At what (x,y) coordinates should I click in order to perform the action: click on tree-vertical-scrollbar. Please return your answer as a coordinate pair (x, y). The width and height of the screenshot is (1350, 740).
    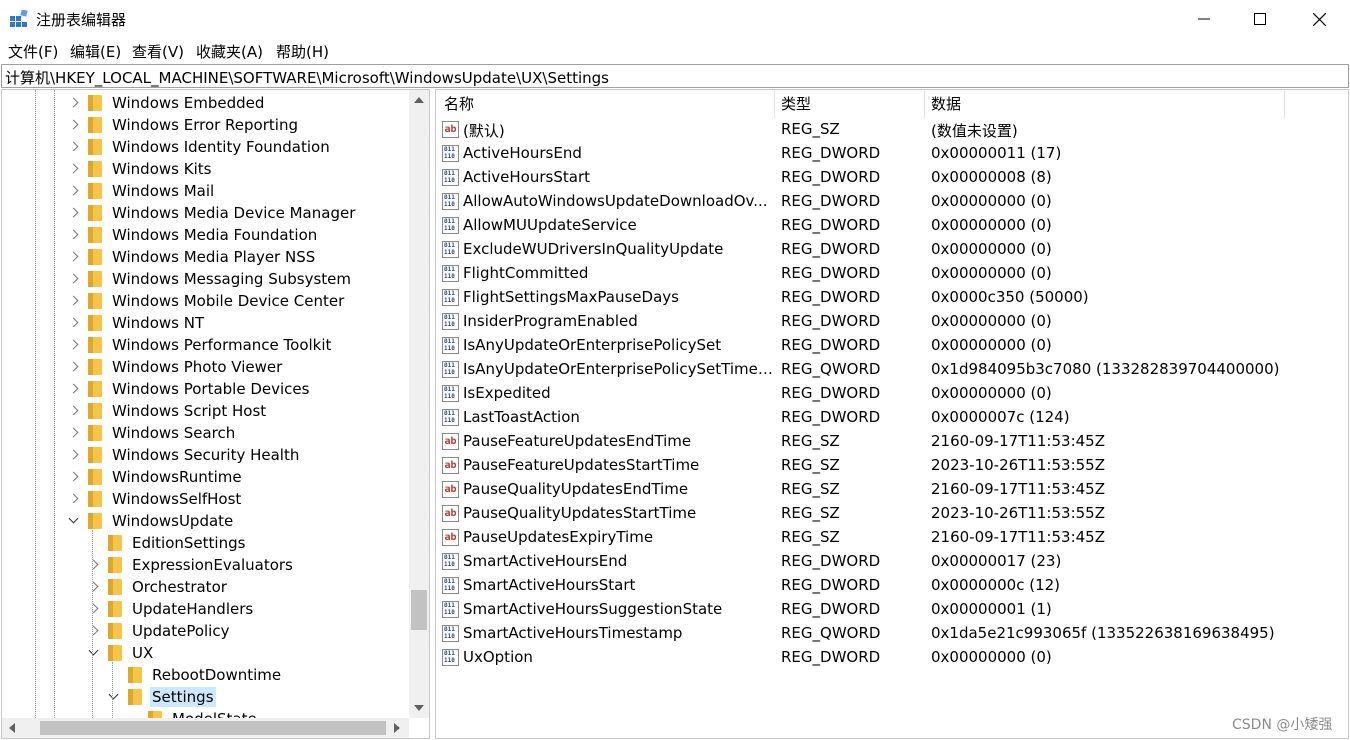
    Looking at the image, I should click on (419, 404).